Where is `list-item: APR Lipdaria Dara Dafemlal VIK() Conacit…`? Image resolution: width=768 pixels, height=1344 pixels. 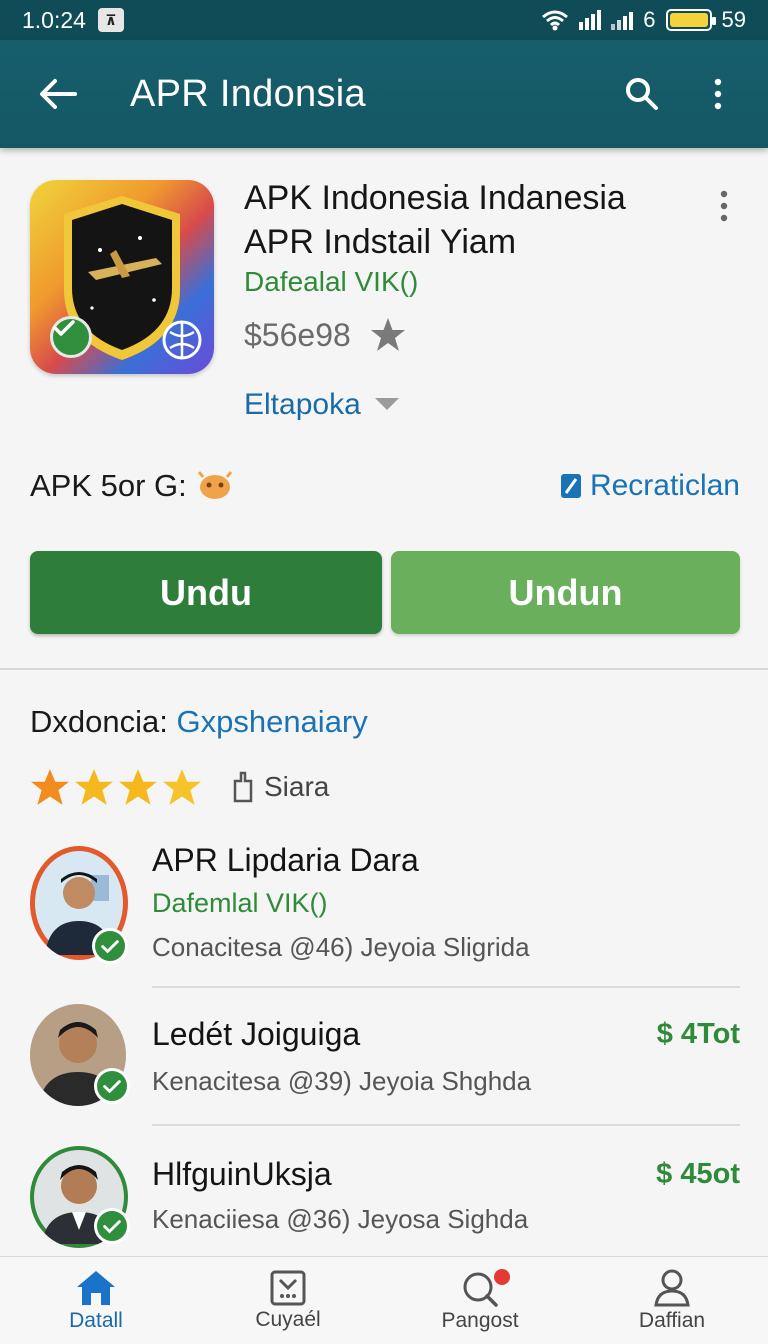
list-item: APR Lipdaria Dara Dafemlal VIK() Conacit… is located at coordinates (385, 914).